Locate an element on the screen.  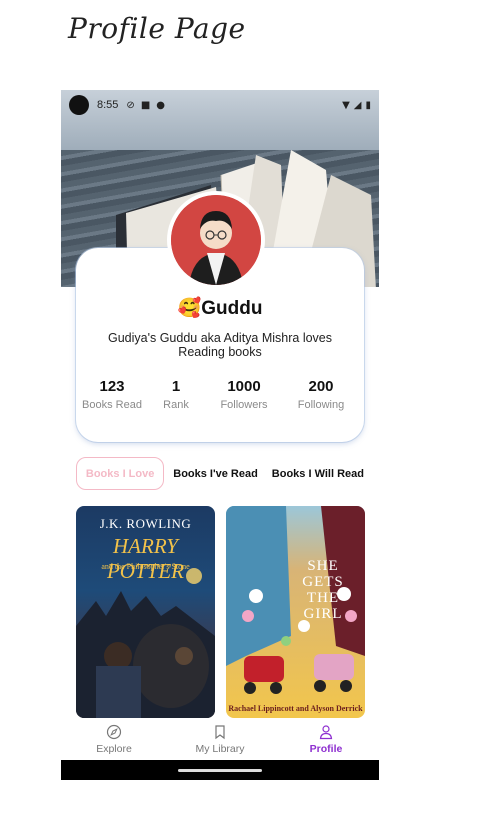
status-time: 8:55 is located at coordinates (108, 105).